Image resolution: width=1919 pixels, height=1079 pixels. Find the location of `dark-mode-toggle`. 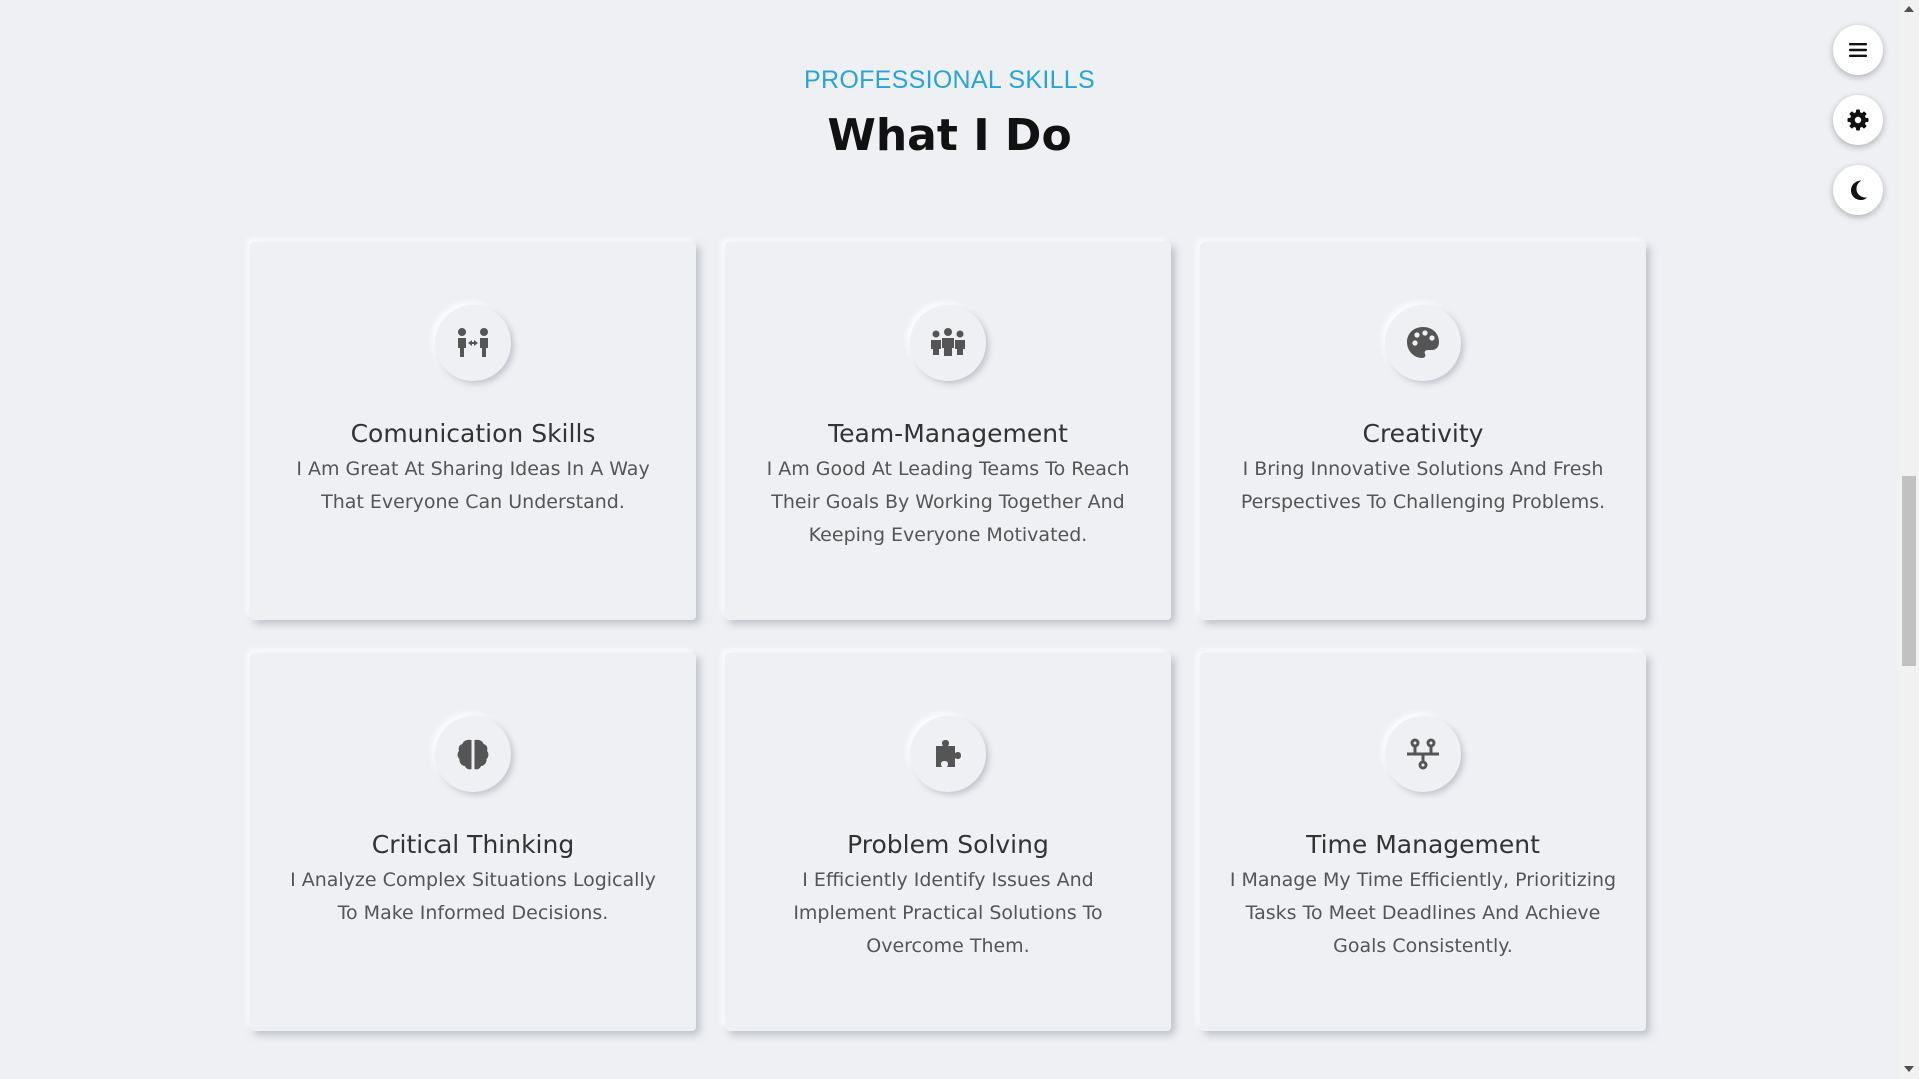

dark-mode-toggle is located at coordinates (1858, 190).